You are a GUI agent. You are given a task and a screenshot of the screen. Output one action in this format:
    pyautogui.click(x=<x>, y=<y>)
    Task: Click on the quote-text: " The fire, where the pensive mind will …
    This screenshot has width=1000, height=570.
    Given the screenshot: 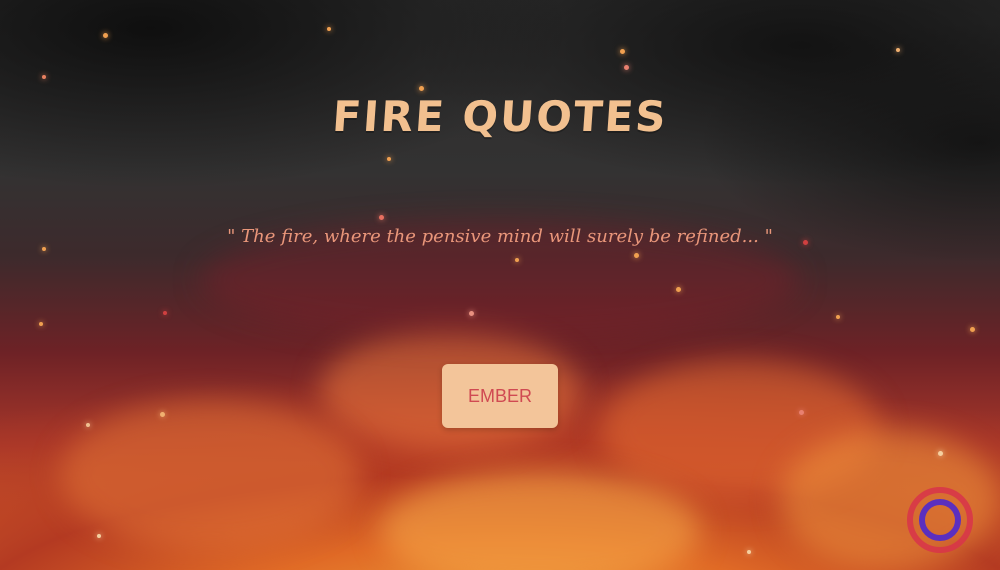 What is the action you would take?
    pyautogui.click(x=500, y=236)
    